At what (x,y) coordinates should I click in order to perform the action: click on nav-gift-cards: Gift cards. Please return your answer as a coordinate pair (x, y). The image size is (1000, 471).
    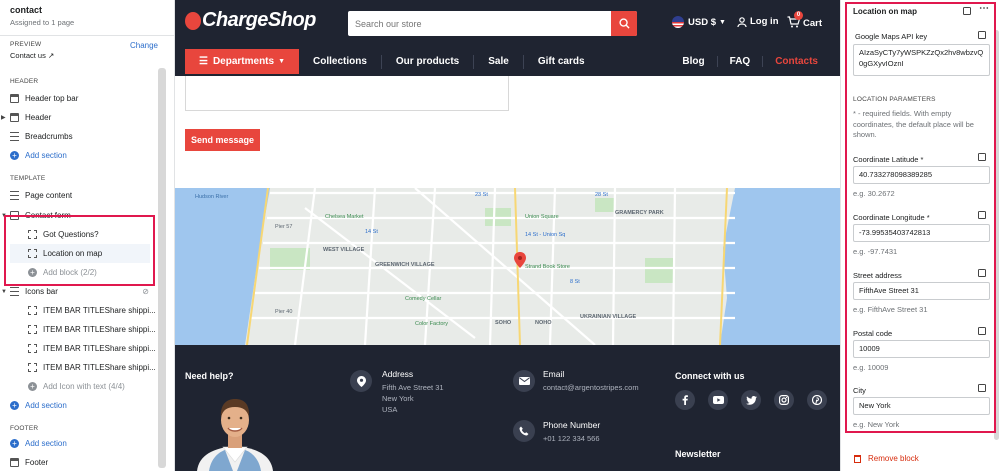
    Looking at the image, I should click on (561, 62).